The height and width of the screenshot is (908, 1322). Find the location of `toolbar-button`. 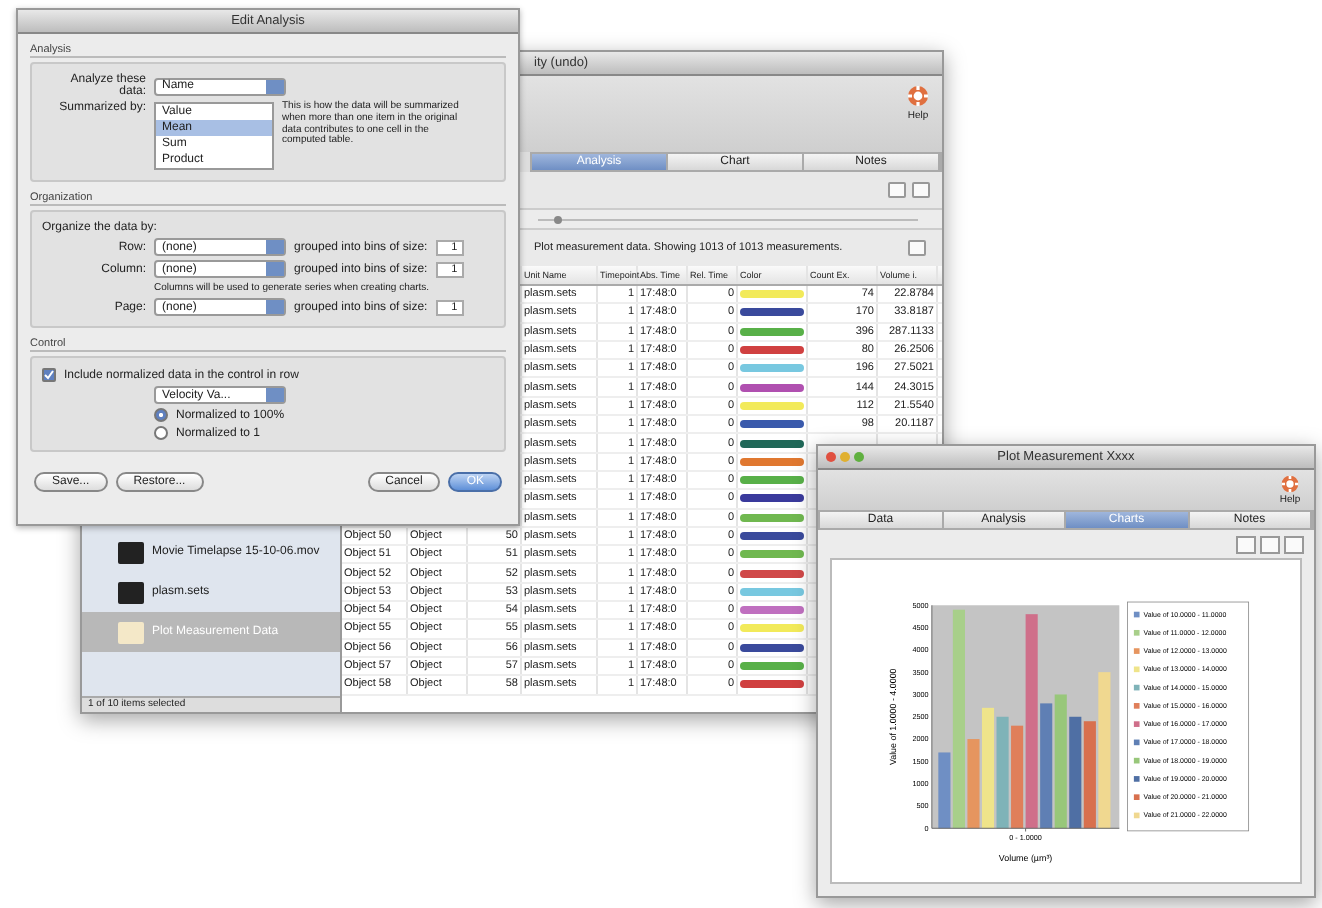

toolbar-button is located at coordinates (917, 248).